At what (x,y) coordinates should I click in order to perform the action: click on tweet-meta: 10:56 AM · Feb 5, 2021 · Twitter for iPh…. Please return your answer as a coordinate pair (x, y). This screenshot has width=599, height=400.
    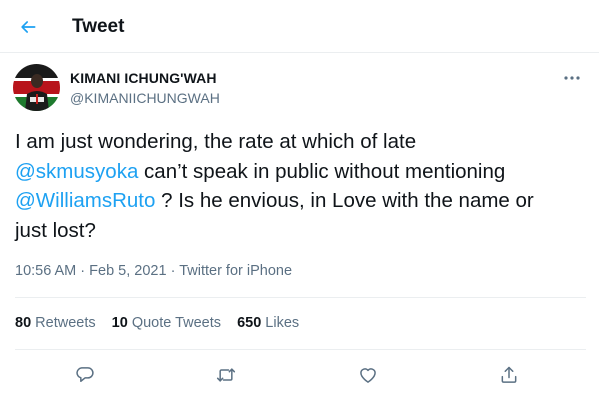
    Looking at the image, I should click on (153, 271).